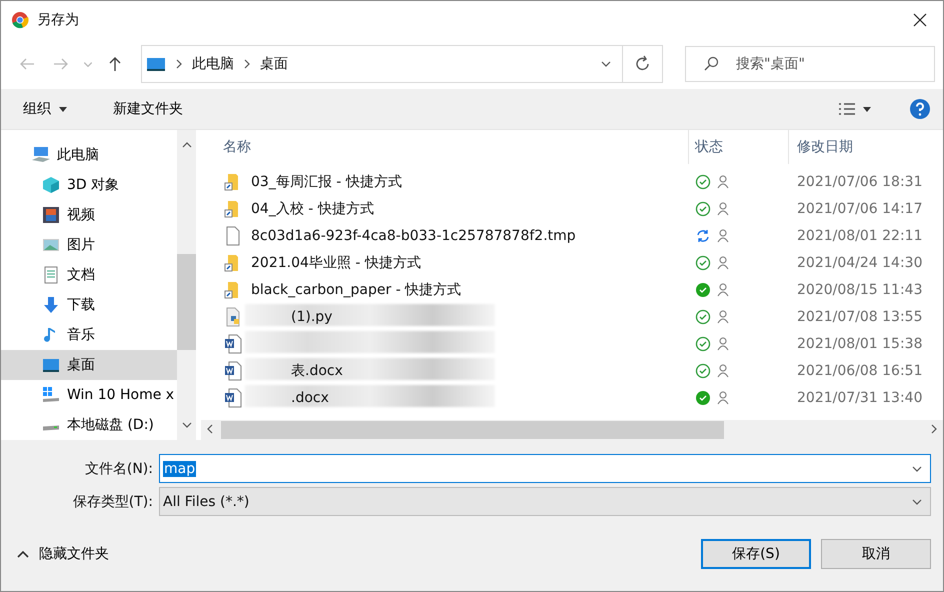 The width and height of the screenshot is (944, 592). Describe the element at coordinates (336, 263) in the screenshot. I see `file-name: 2021.04毕业照 - 快捷方式` at that location.